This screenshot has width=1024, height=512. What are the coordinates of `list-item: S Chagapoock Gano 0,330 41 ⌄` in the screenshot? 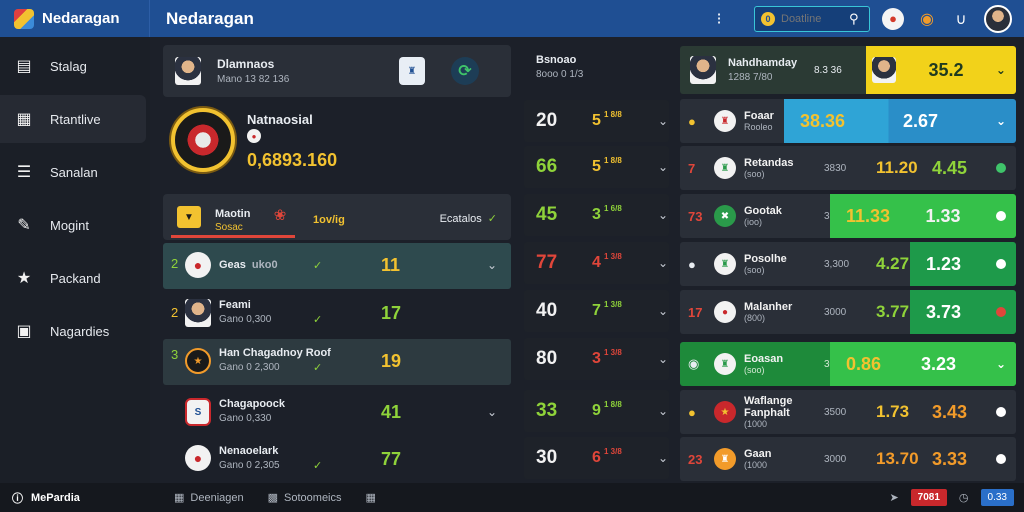 It's located at (337, 413).